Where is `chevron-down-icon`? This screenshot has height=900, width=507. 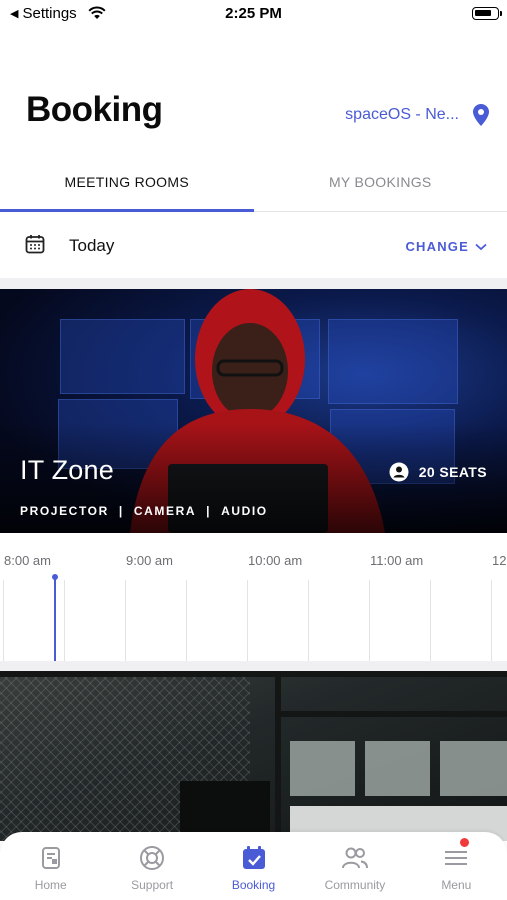
chevron-down-icon is located at coordinates (481, 246).